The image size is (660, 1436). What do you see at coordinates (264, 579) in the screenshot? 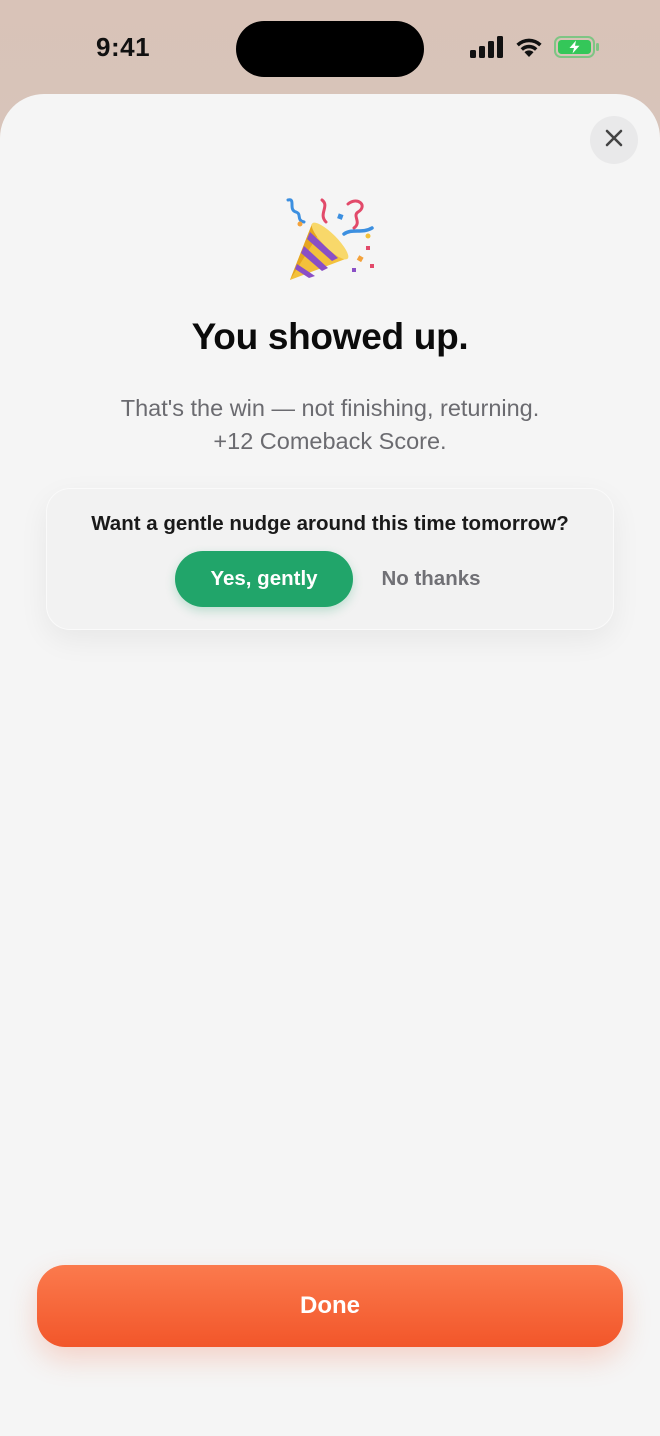
I see `yes-gently-button: Yes, gently` at bounding box center [264, 579].